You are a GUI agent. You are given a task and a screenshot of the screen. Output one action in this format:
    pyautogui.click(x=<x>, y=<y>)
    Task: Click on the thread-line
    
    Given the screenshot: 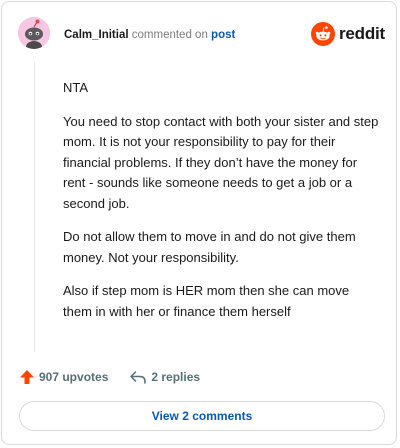 What is the action you would take?
    pyautogui.click(x=34, y=207)
    